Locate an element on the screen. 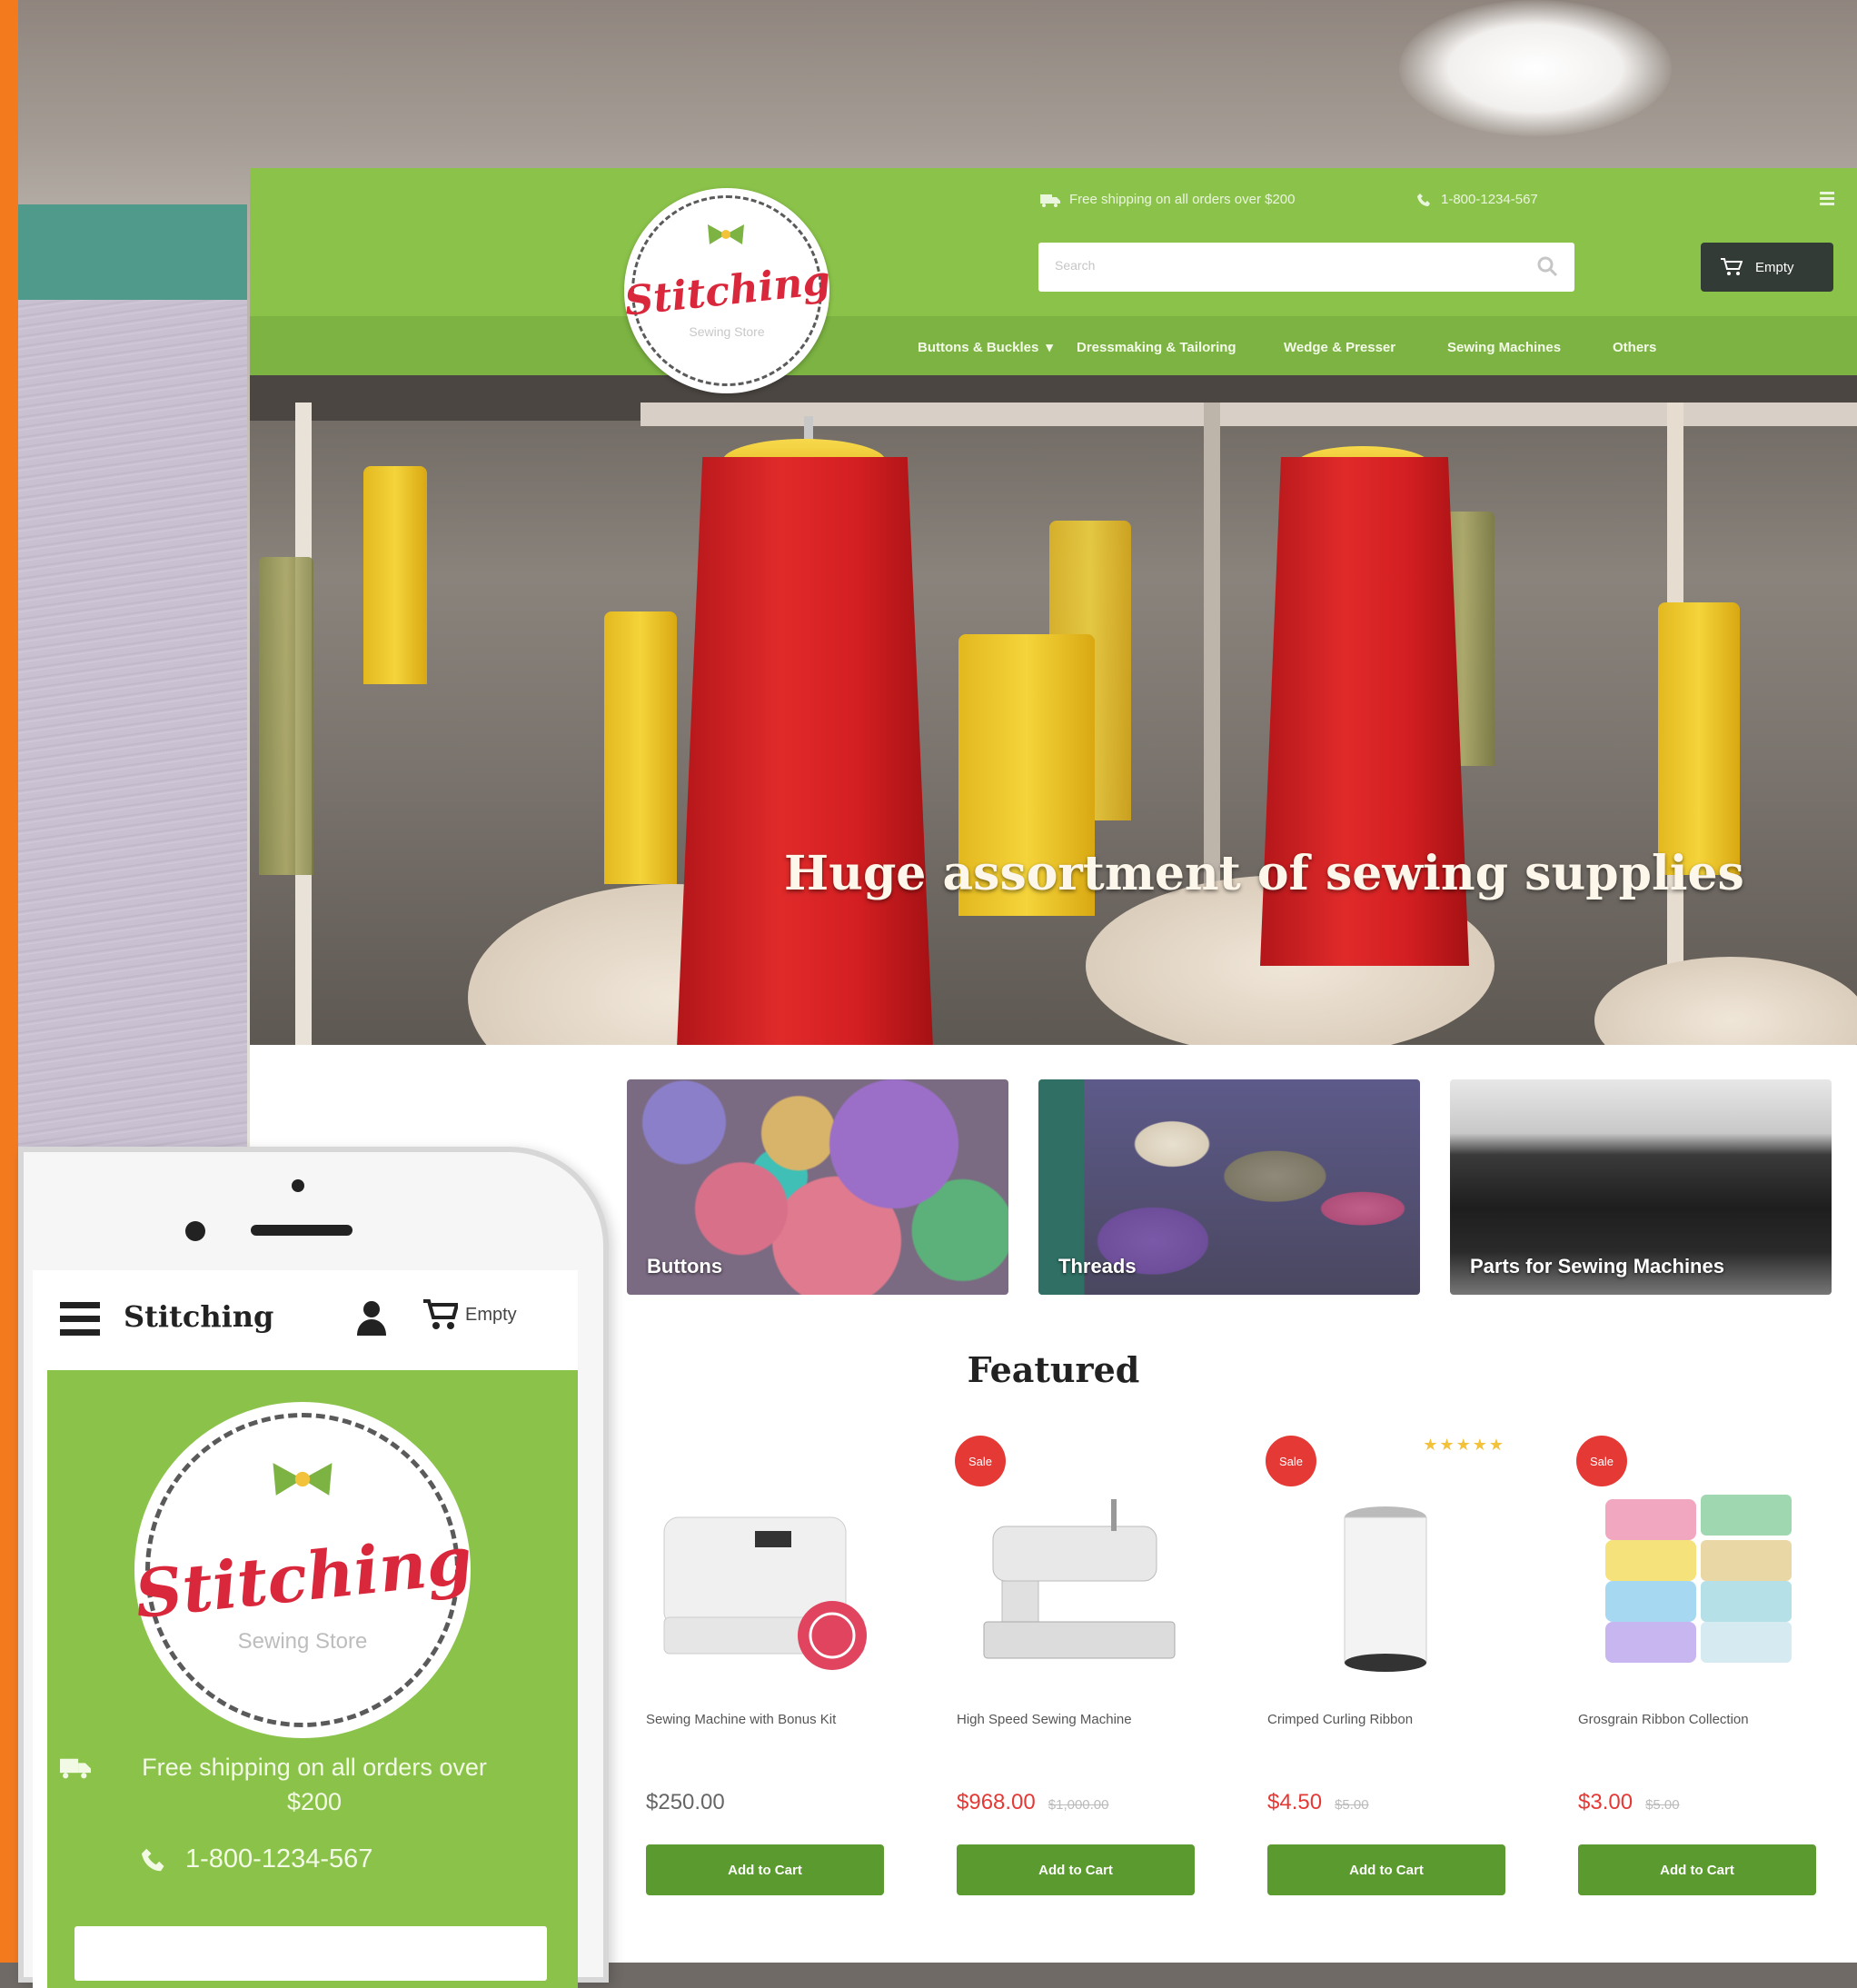  red-thread-cone is located at coordinates (805, 751).